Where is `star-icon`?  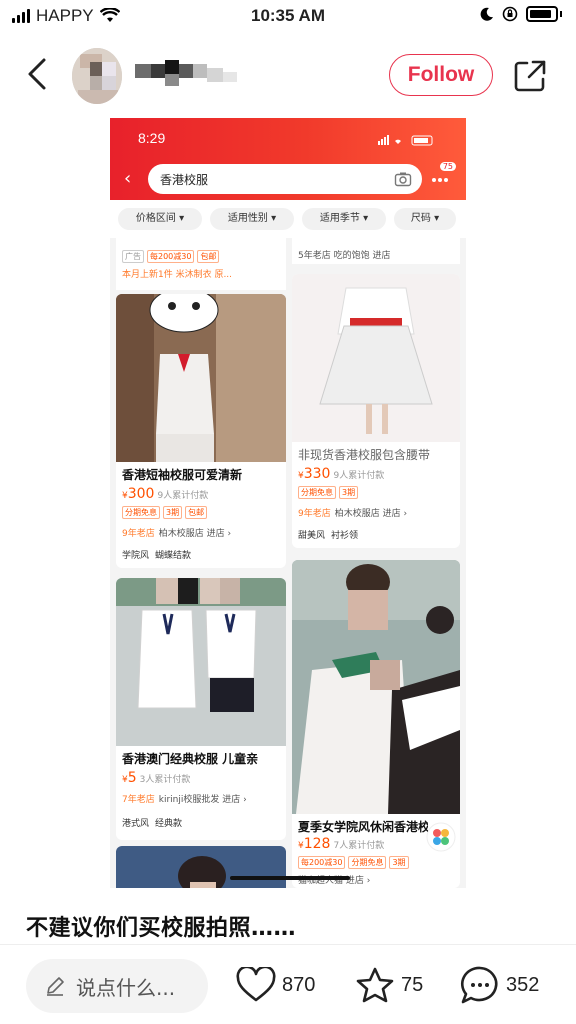 star-icon is located at coordinates (375, 985).